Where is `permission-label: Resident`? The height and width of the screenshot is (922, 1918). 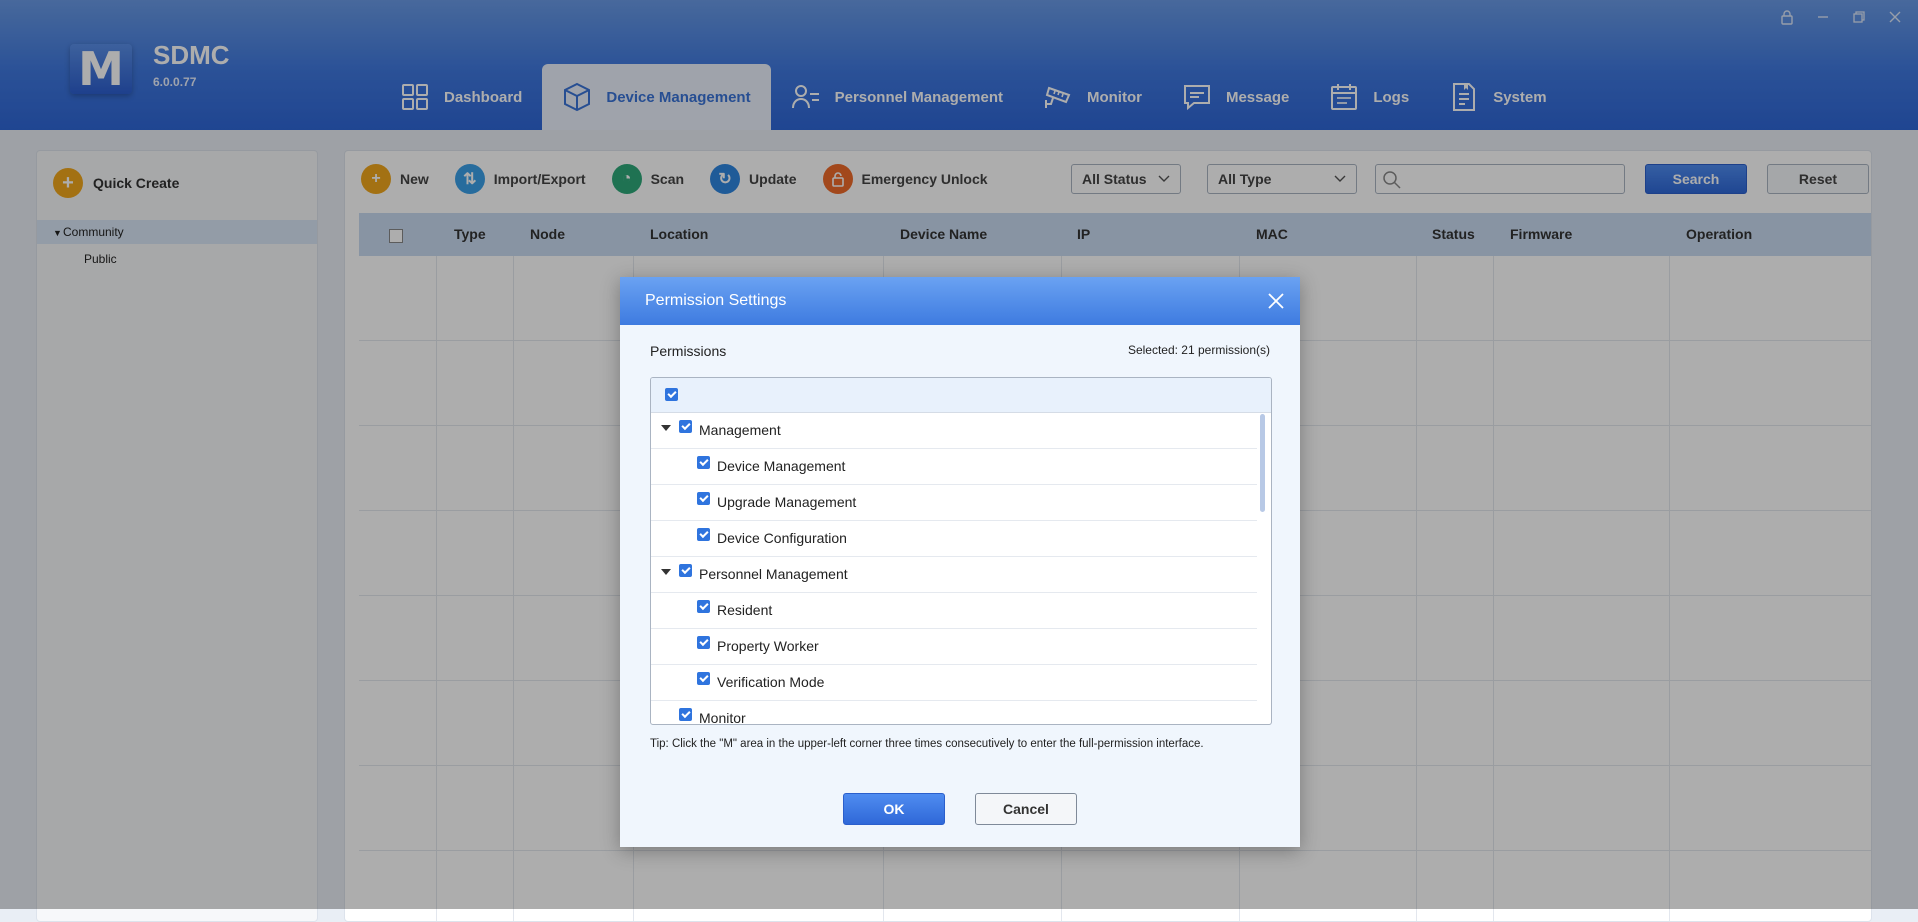
permission-label: Resident is located at coordinates (745, 610).